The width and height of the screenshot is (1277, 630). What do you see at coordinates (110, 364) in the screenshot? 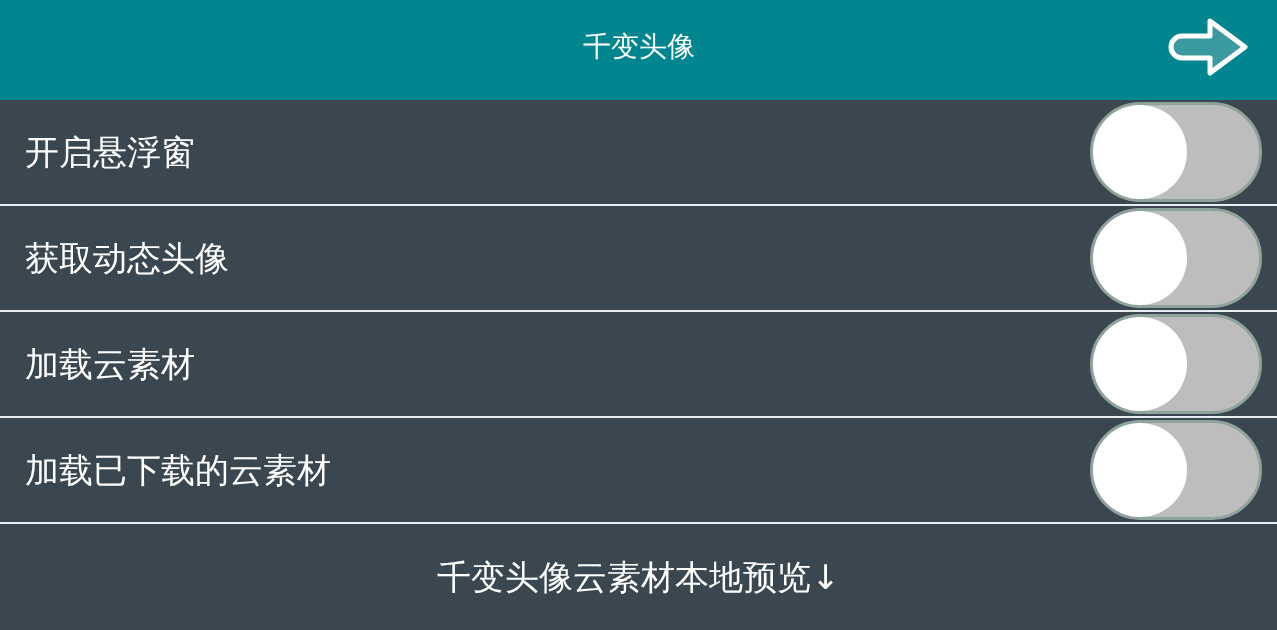
I see `setting-label: 加载云素材` at bounding box center [110, 364].